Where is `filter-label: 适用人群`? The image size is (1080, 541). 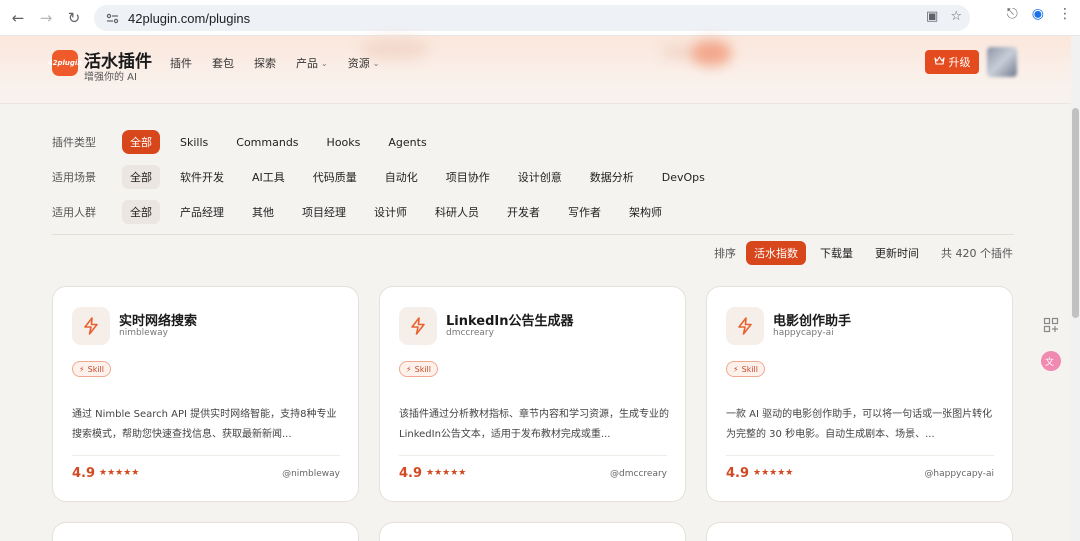 filter-label: 适用人群 is located at coordinates (74, 212).